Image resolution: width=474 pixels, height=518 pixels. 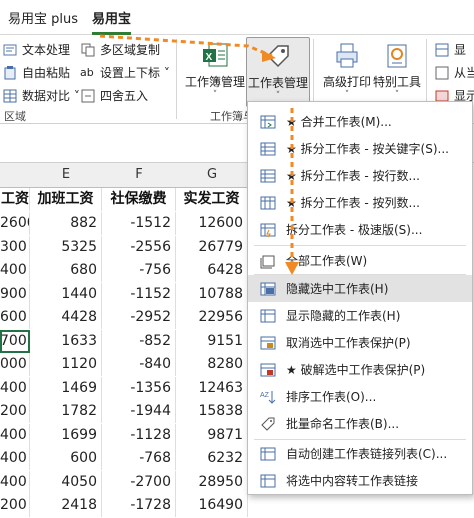 I want to click on table-cell: 300, so click(x=15, y=247).